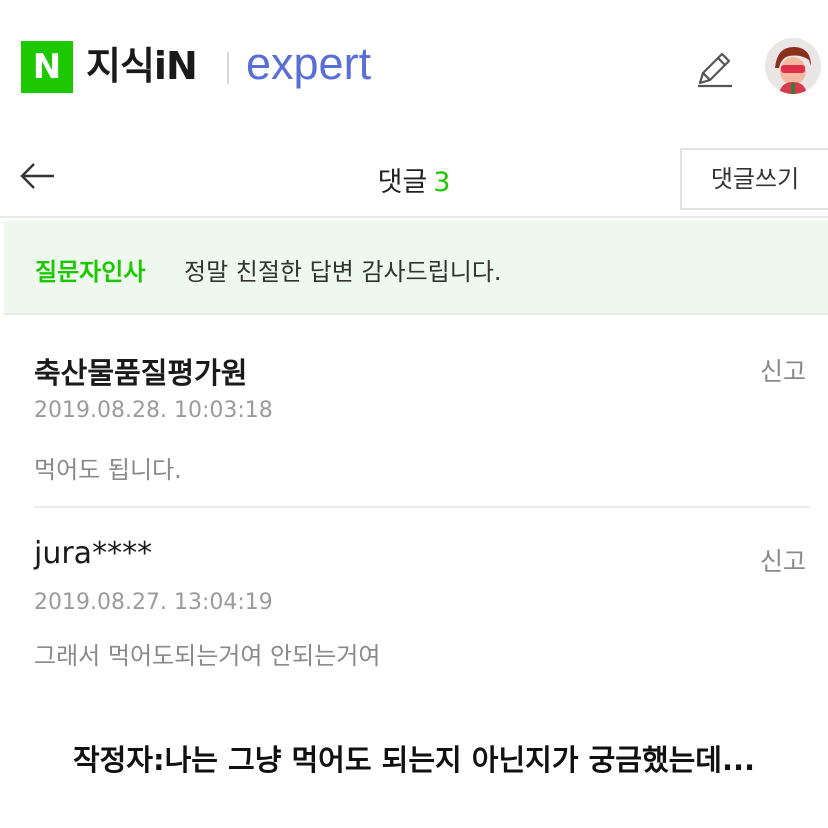  Describe the element at coordinates (714, 69) in the screenshot. I see `pencil-icon` at that location.